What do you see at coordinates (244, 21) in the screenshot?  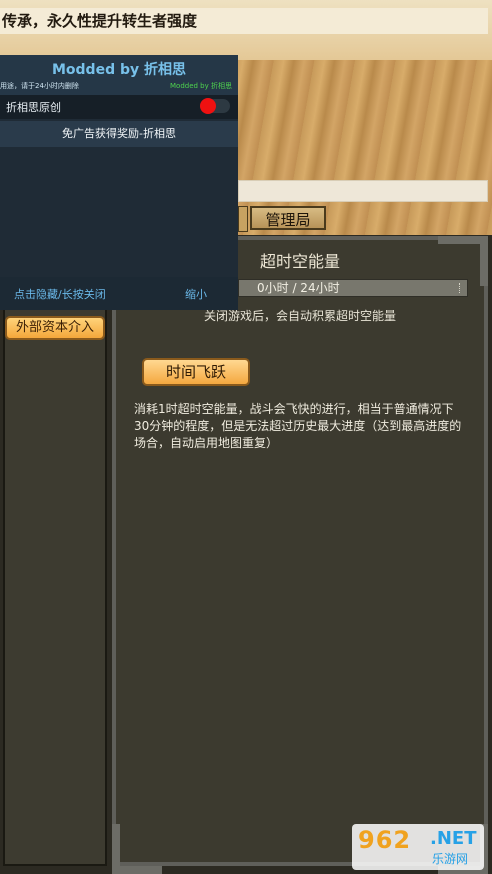 I see `top-banner: 传承，永久性提升转生者强度` at bounding box center [244, 21].